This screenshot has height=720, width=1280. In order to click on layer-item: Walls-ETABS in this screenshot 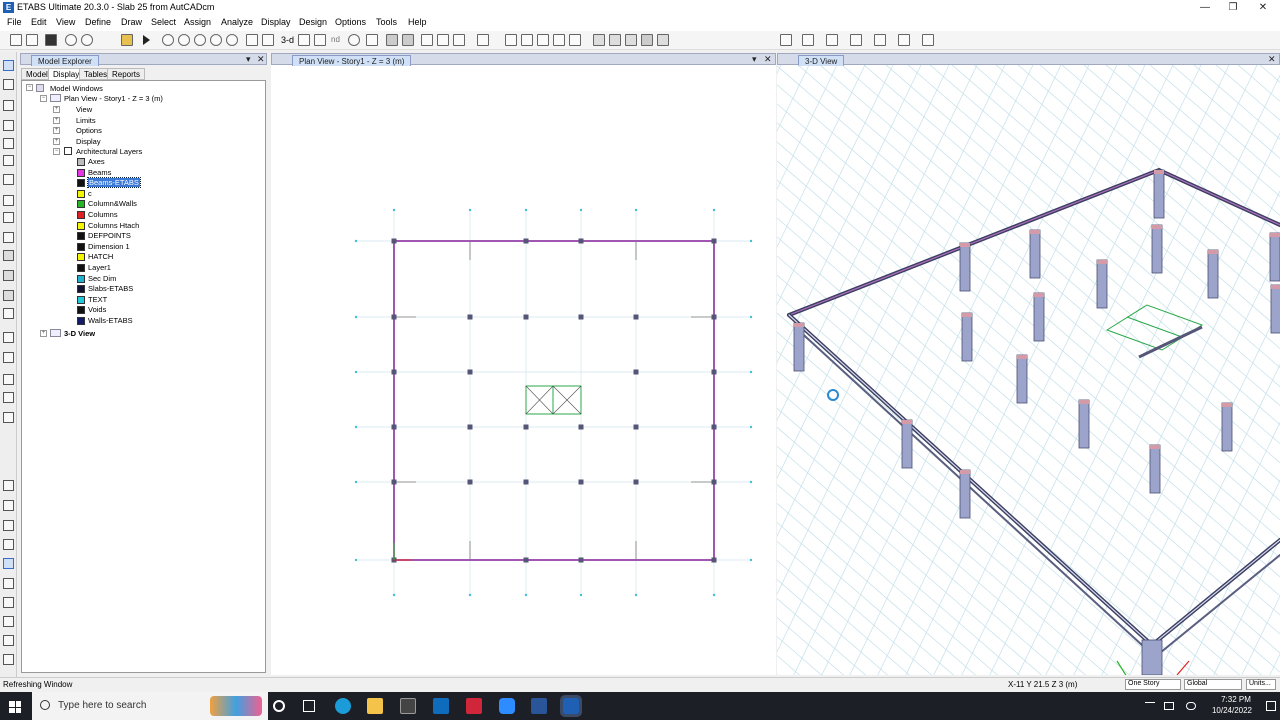, I will do `click(110, 320)`.